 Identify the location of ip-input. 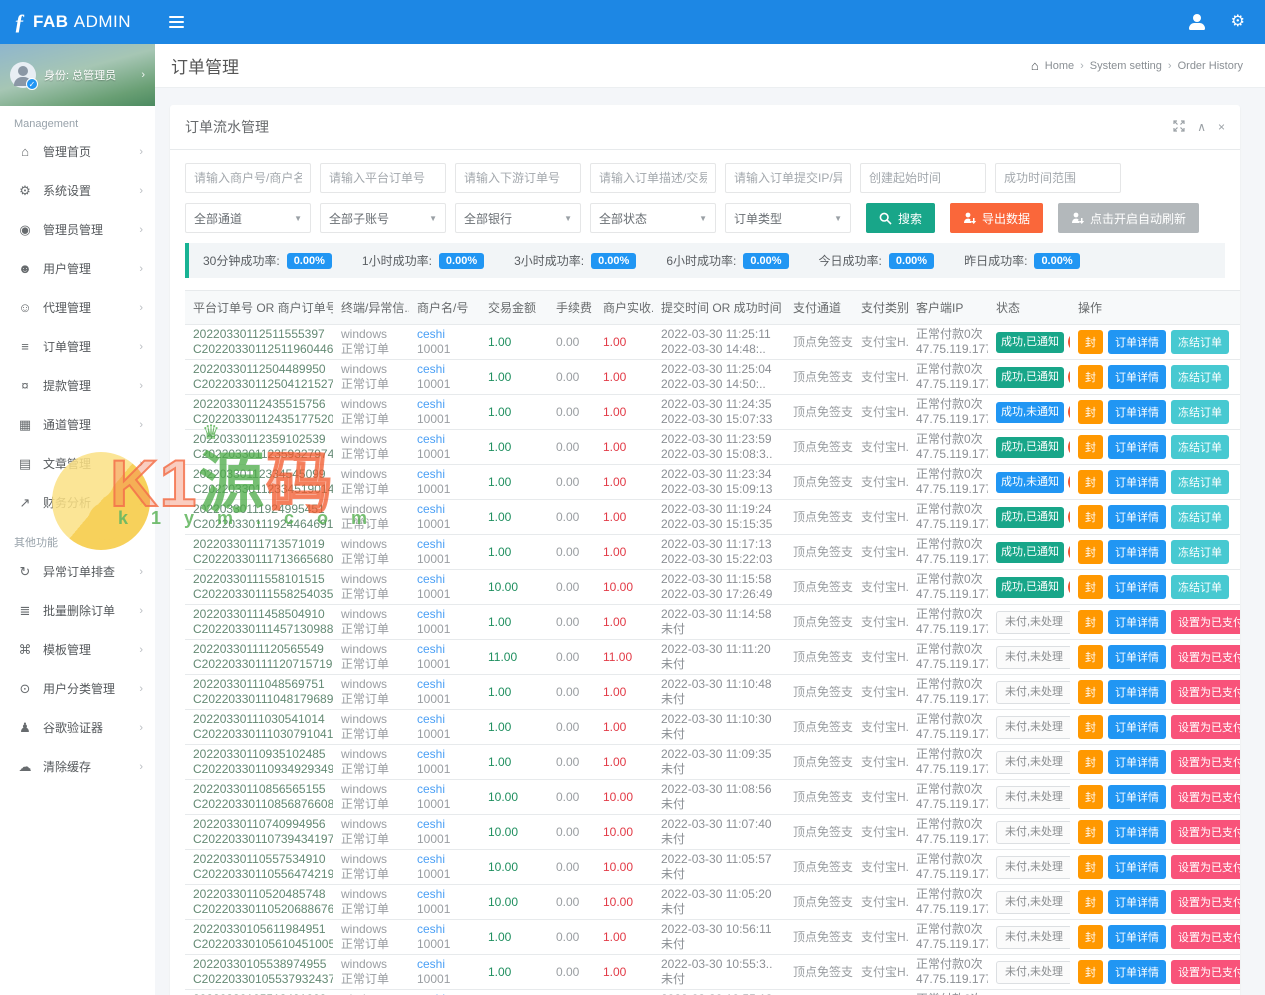
(788, 178).